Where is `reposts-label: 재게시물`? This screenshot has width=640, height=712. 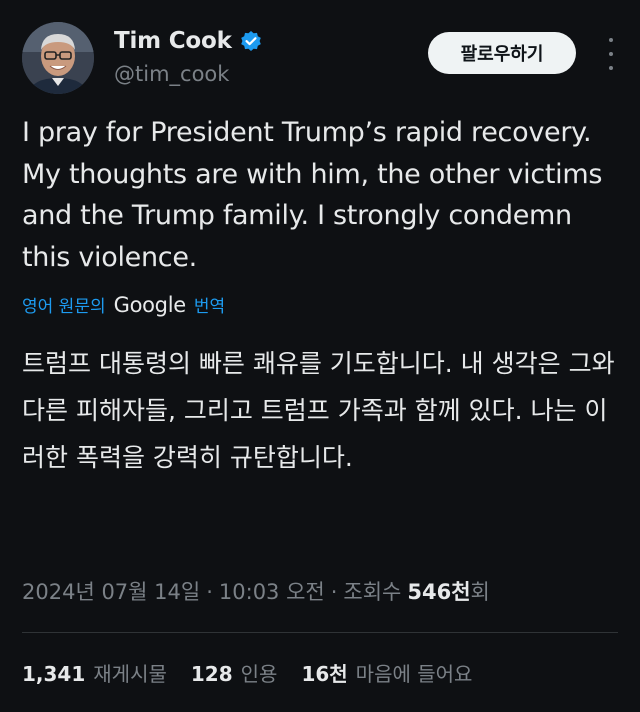
reposts-label: 재게시물 is located at coordinates (130, 674).